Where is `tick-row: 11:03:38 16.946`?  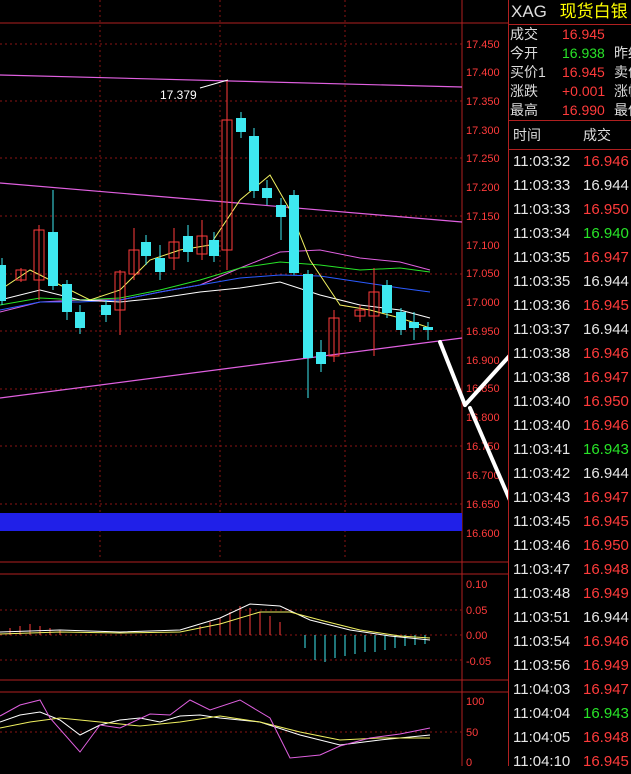
tick-row: 11:03:38 16.946 is located at coordinates (570, 354).